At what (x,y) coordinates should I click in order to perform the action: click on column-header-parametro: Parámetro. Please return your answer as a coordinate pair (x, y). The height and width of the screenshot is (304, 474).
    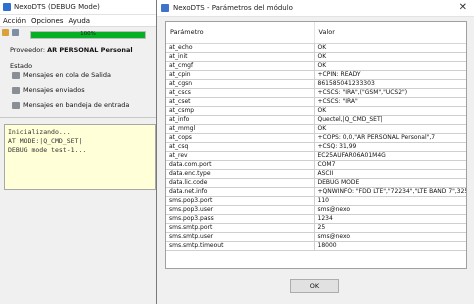
    Looking at the image, I should click on (240, 33).